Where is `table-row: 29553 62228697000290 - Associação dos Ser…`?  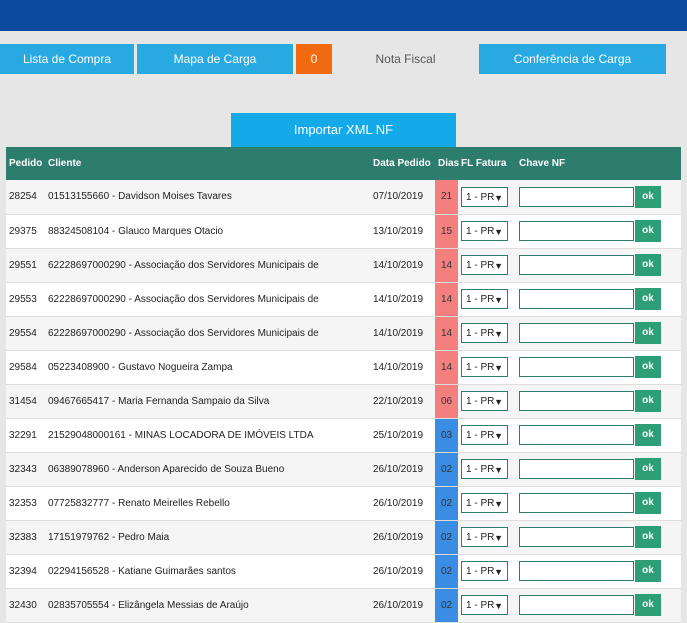 table-row: 29553 62228697000290 - Associação dos Ser… is located at coordinates (343, 299).